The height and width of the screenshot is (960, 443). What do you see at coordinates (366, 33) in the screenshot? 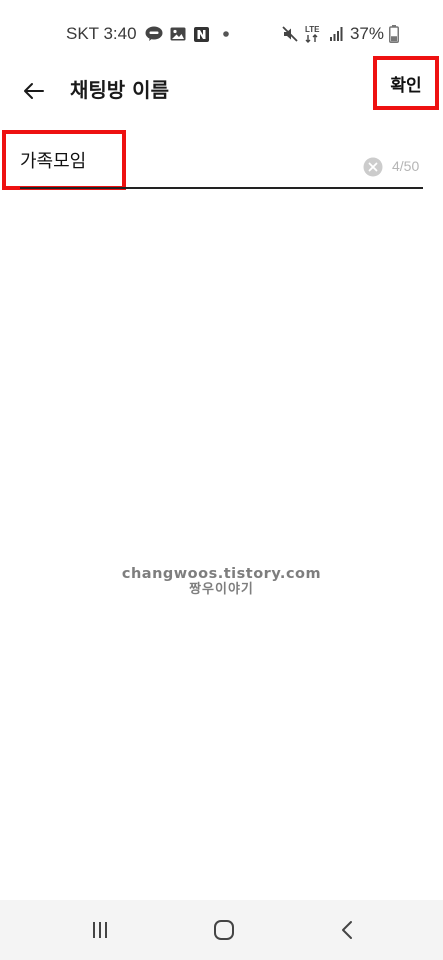
I see `battery-percent: 37%` at bounding box center [366, 33].